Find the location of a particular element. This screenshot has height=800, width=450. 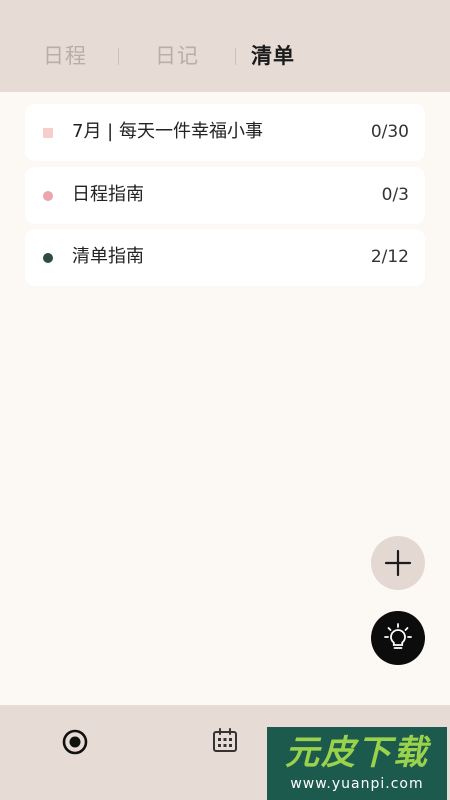

list-item: 7月 | 每天一件幸福小事 0/30 is located at coordinates (225, 132).